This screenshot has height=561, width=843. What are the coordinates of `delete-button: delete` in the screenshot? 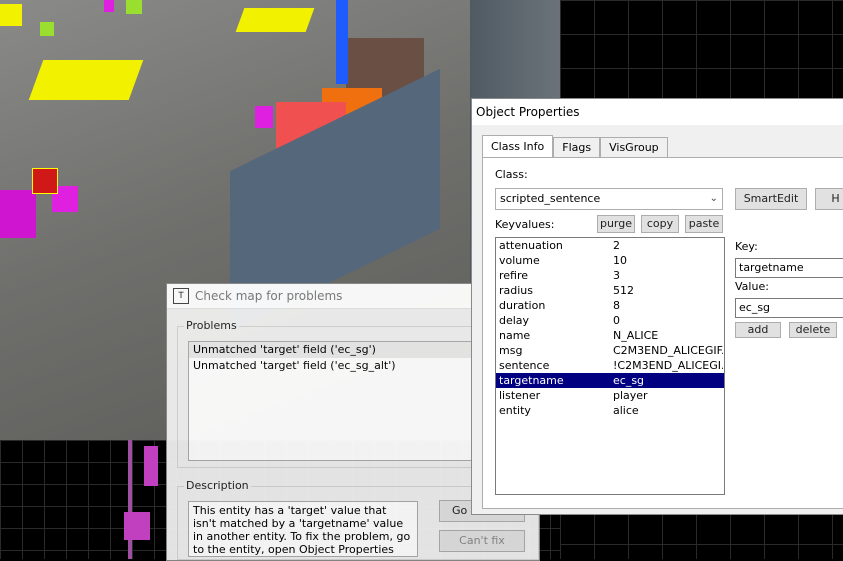 It's located at (813, 330).